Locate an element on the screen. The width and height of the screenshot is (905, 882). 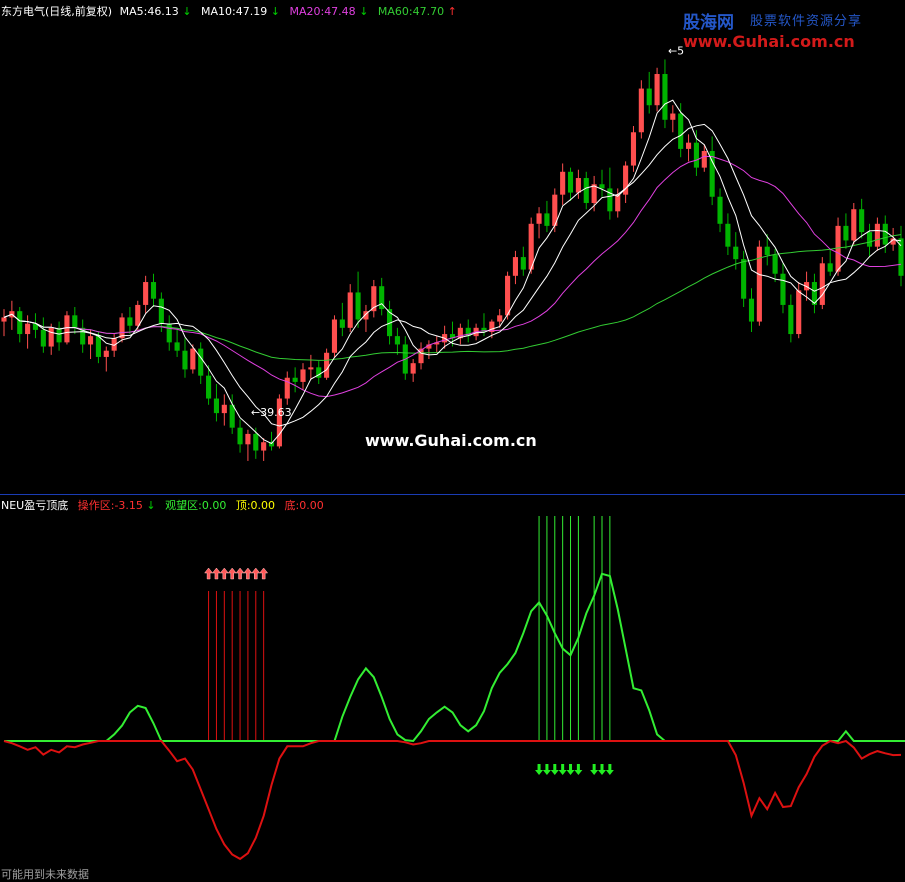
logo-url: www.Guhai.com.cn is located at coordinates (769, 41).